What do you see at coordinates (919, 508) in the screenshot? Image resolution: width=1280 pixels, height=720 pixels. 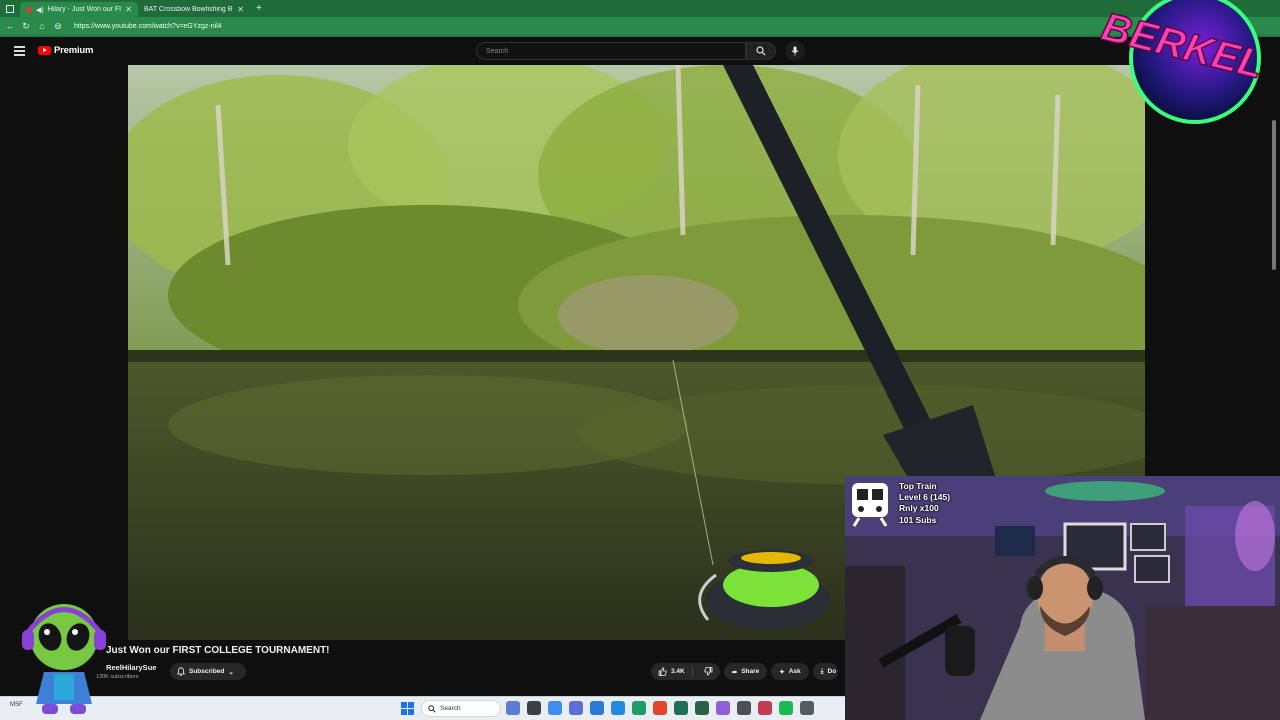 I see `train-note: Rnly x100` at bounding box center [919, 508].